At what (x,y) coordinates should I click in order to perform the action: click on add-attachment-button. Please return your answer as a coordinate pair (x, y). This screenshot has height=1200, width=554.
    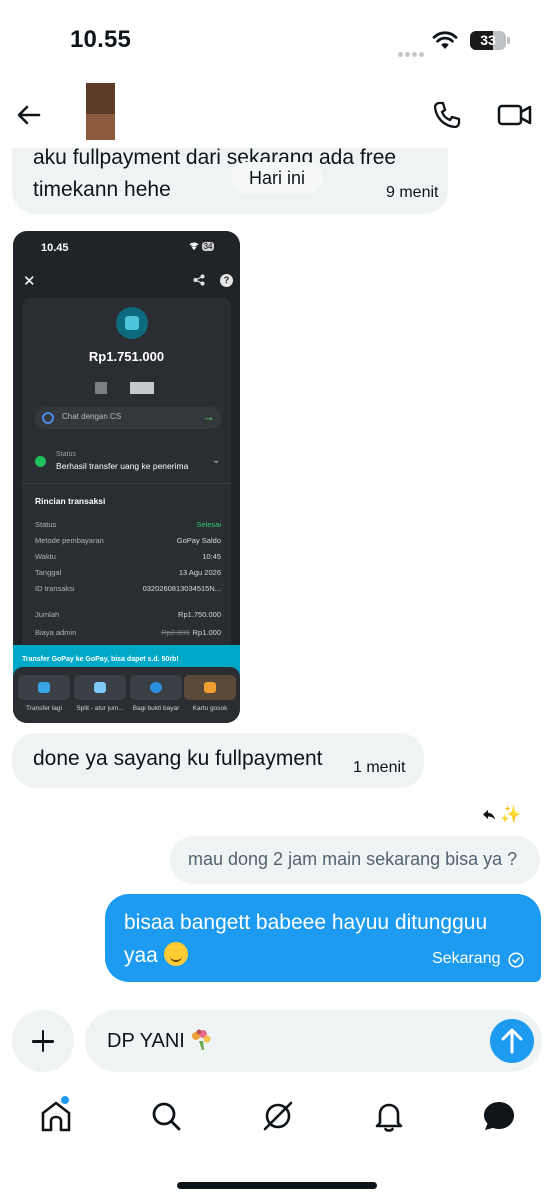
    Looking at the image, I should click on (43, 1041).